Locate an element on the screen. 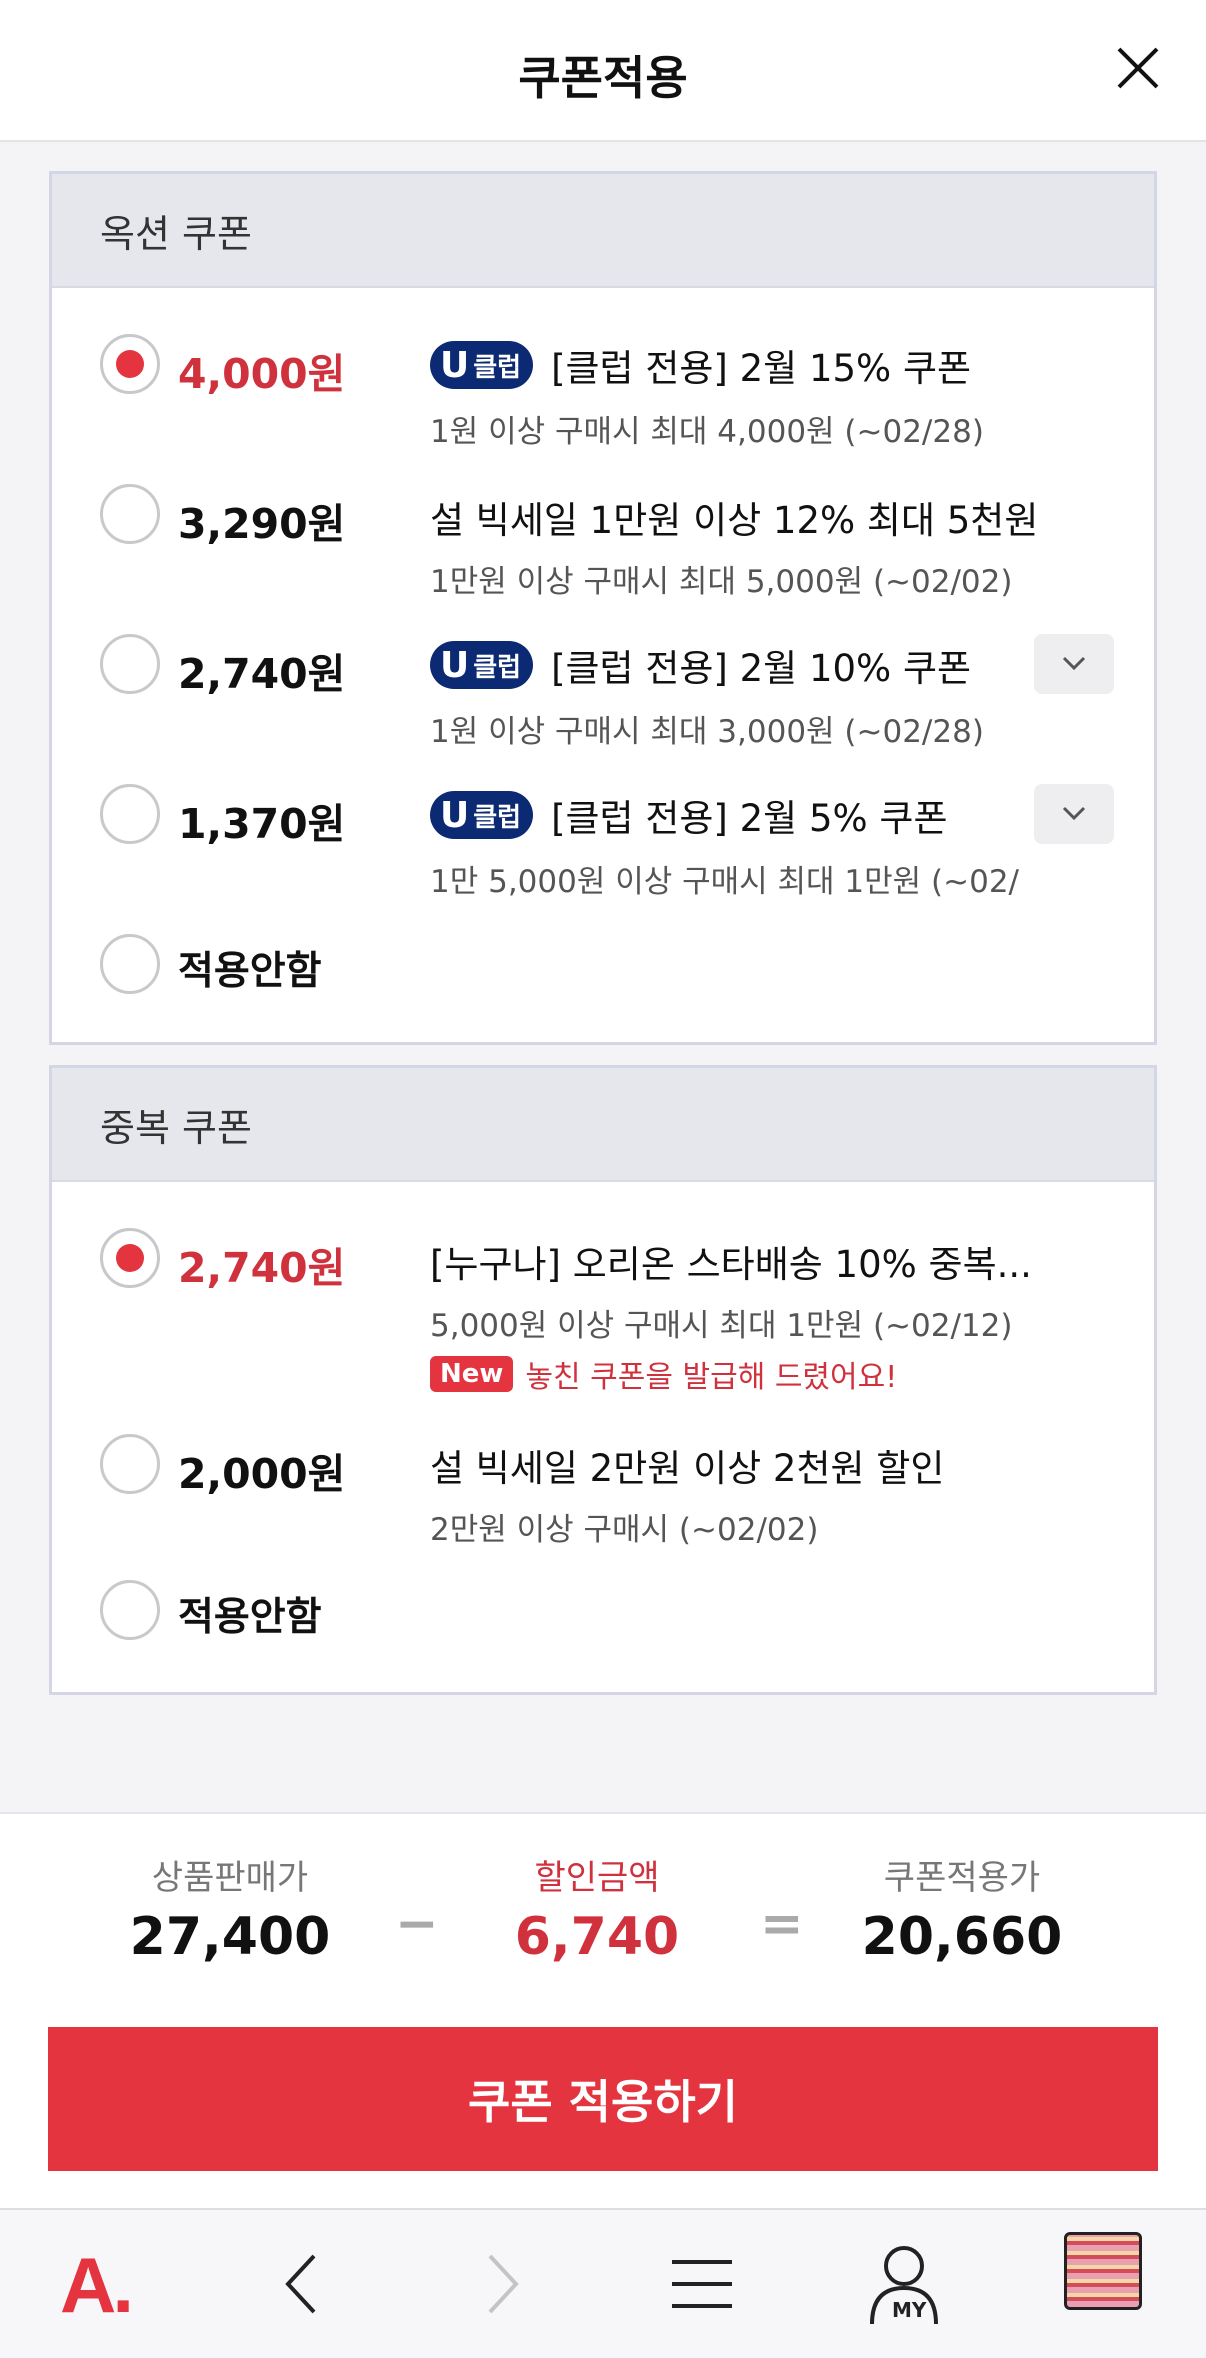 The height and width of the screenshot is (2358, 1206). coupon-condition: 1원 이상 구매시 최대 3,000원 (~02/28) is located at coordinates (707, 732).